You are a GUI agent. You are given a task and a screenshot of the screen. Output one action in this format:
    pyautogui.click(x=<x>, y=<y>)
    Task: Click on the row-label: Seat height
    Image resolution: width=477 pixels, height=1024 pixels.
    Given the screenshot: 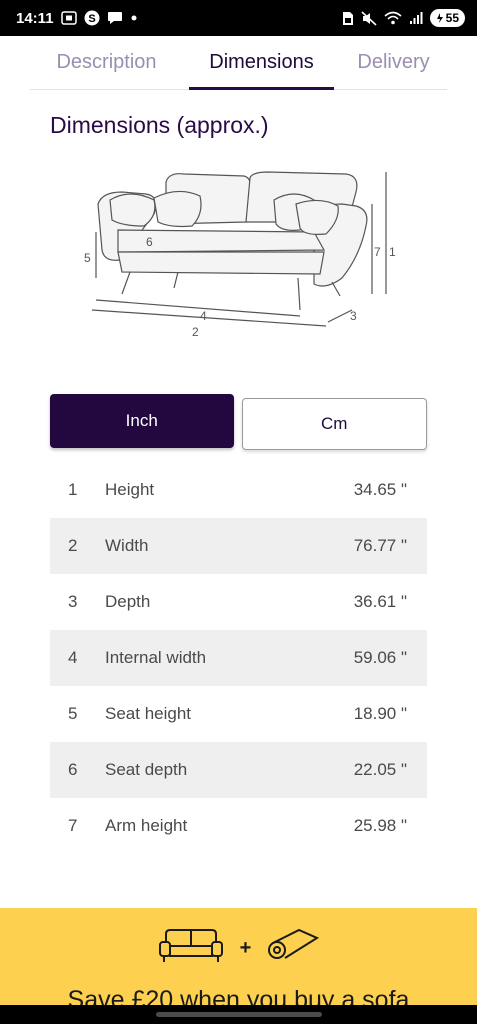 What is the action you would take?
    pyautogui.click(x=148, y=713)
    